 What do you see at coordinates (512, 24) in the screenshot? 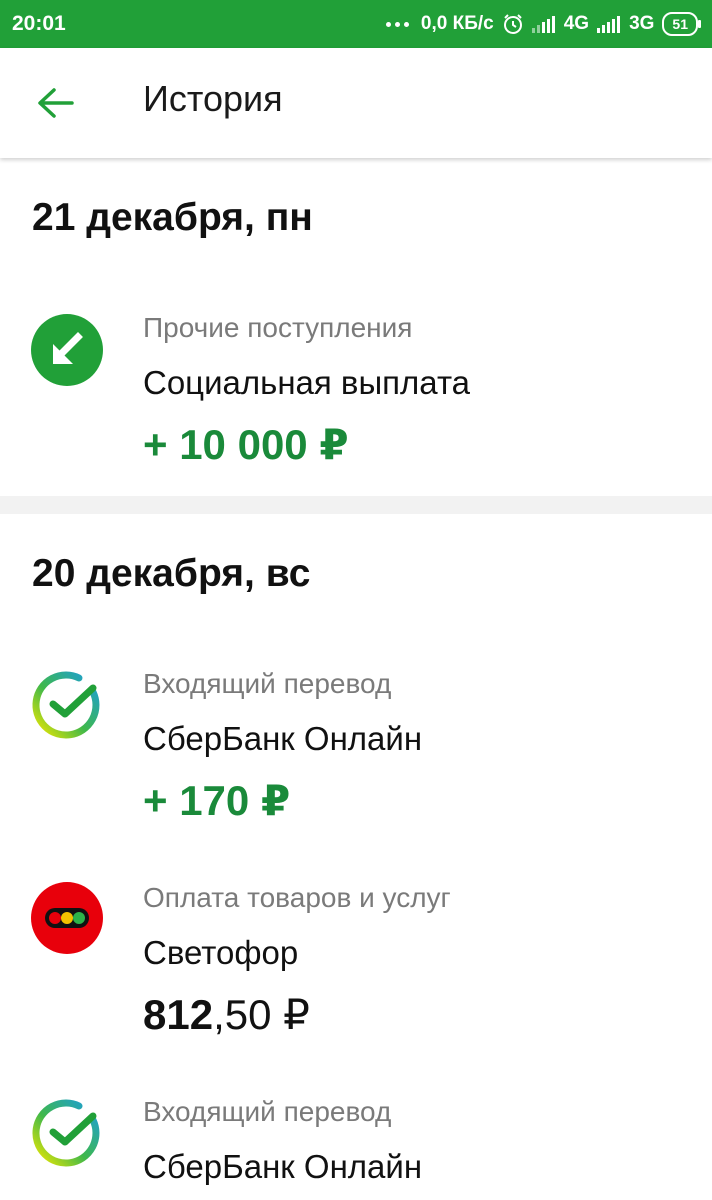
I see `alarm-icon` at bounding box center [512, 24].